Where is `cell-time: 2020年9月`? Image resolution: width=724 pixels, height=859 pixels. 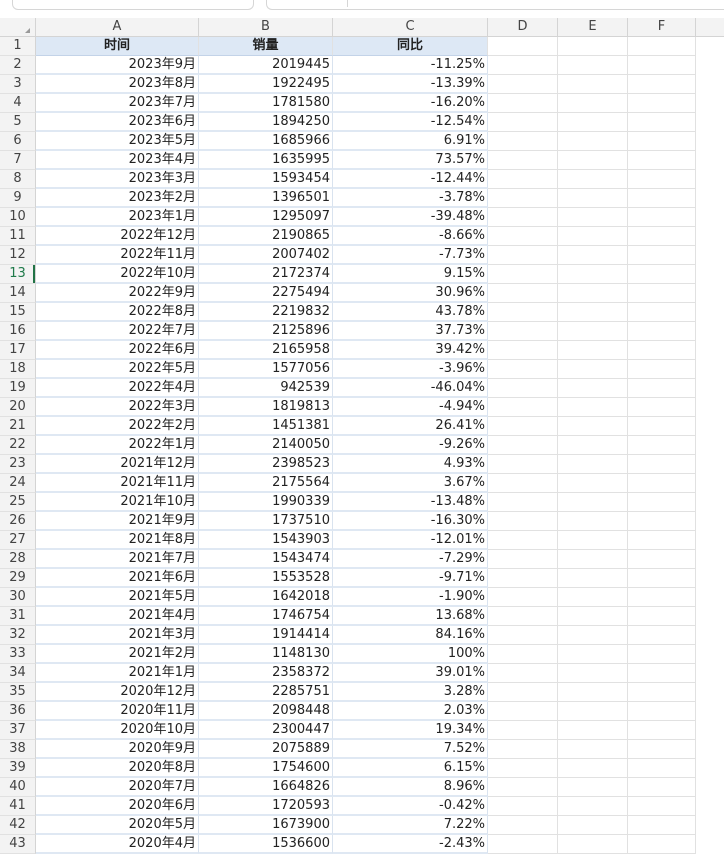 cell-time: 2020年9月 is located at coordinates (117, 749).